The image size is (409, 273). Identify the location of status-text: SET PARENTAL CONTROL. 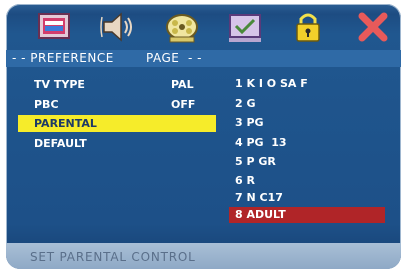
(113, 257).